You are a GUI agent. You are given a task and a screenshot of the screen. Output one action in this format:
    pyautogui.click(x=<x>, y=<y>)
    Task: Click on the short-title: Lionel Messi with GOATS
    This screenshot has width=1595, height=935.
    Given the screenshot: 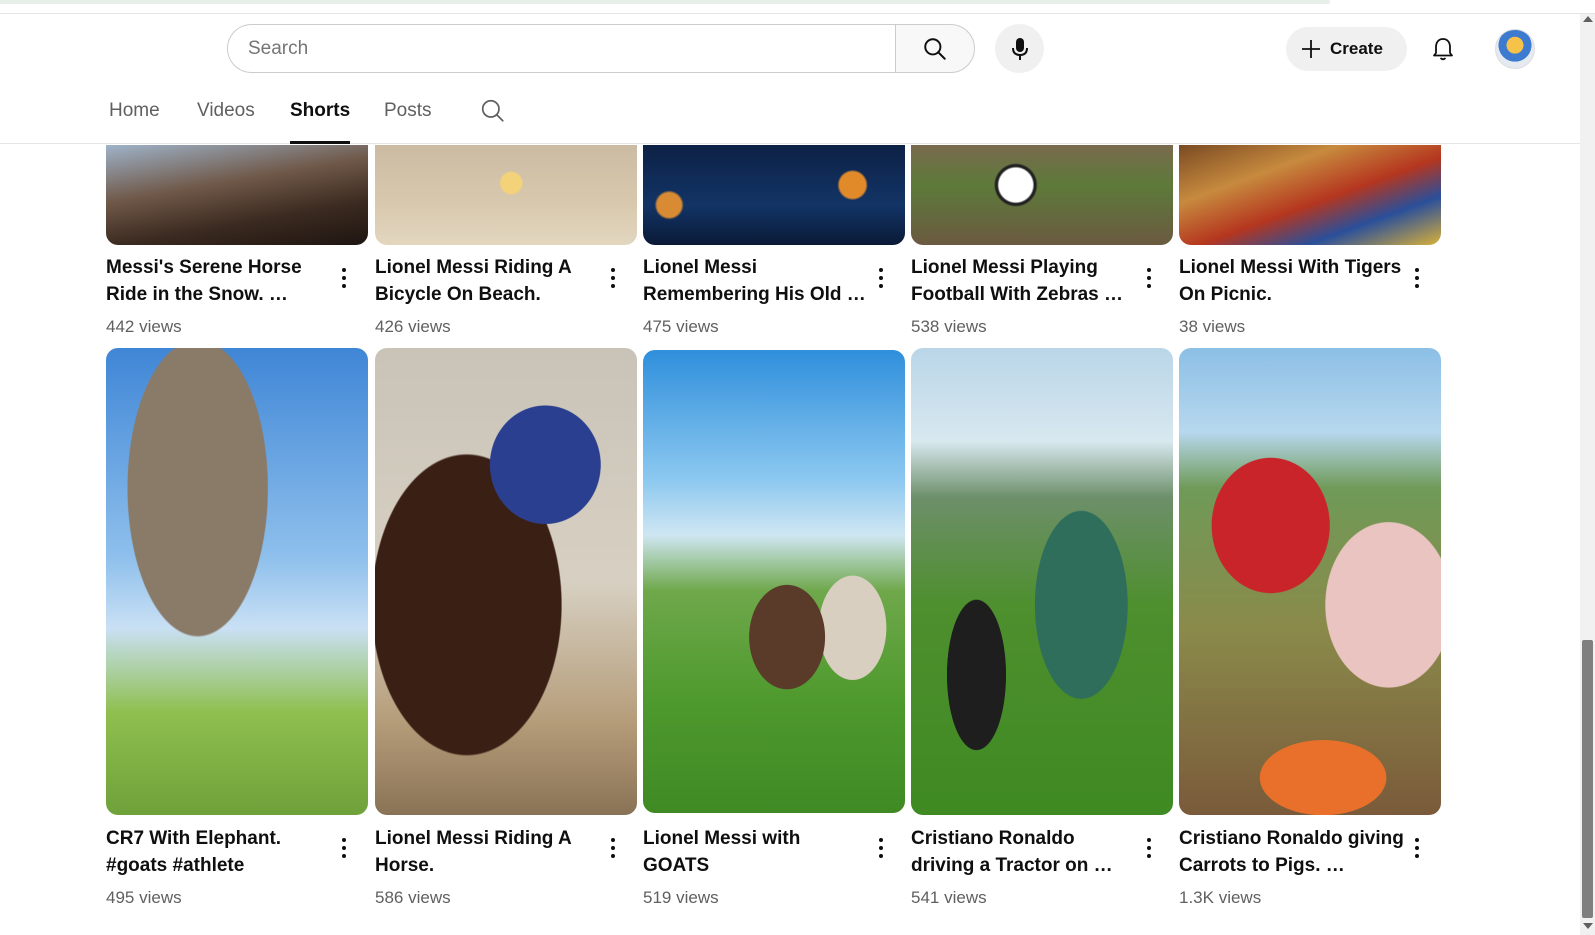 What is the action you would take?
    pyautogui.click(x=755, y=852)
    